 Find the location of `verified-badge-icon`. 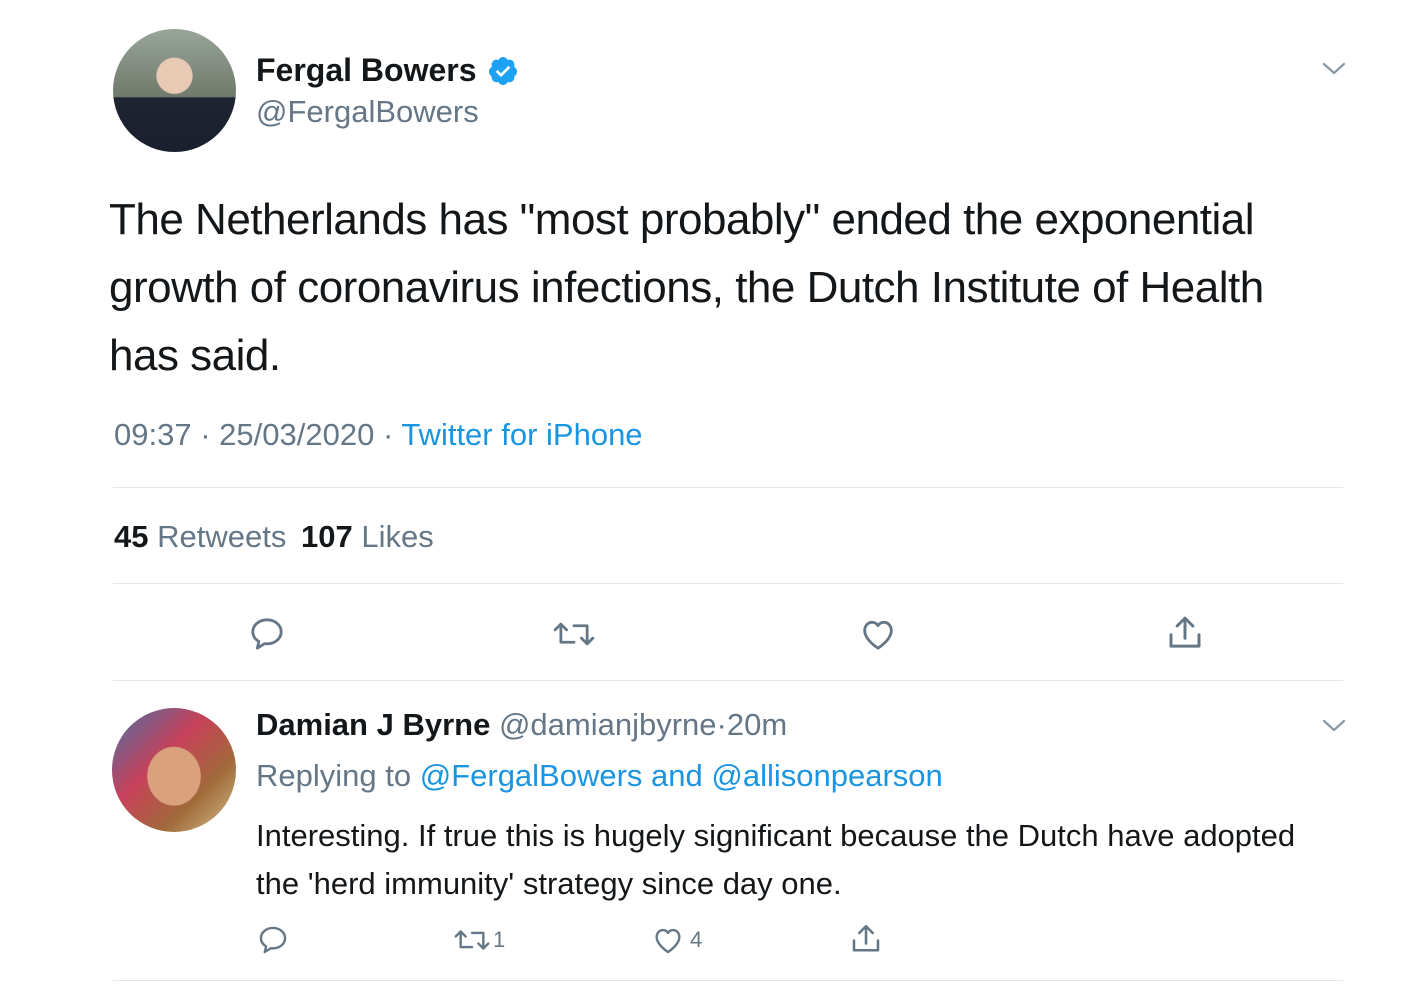

verified-badge-icon is located at coordinates (503, 71).